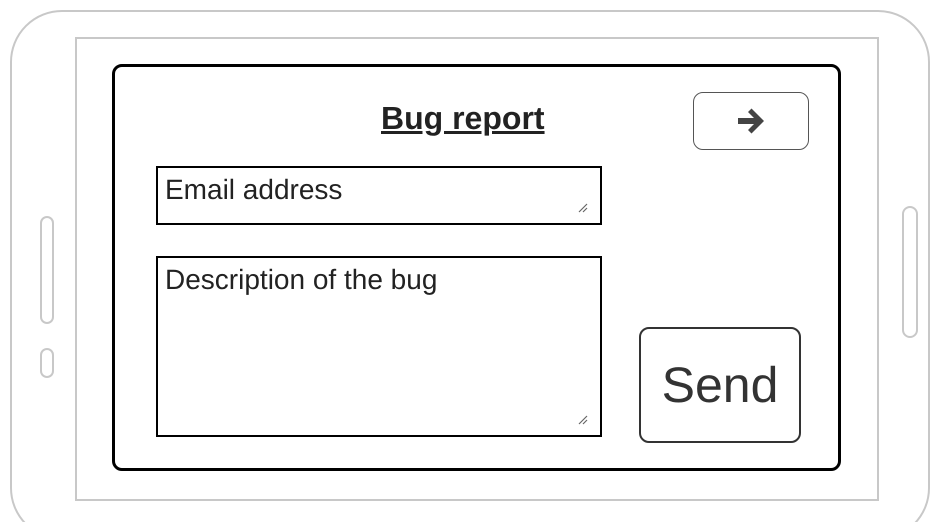 This screenshot has width=936, height=522. I want to click on send-button: Send, so click(720, 385).